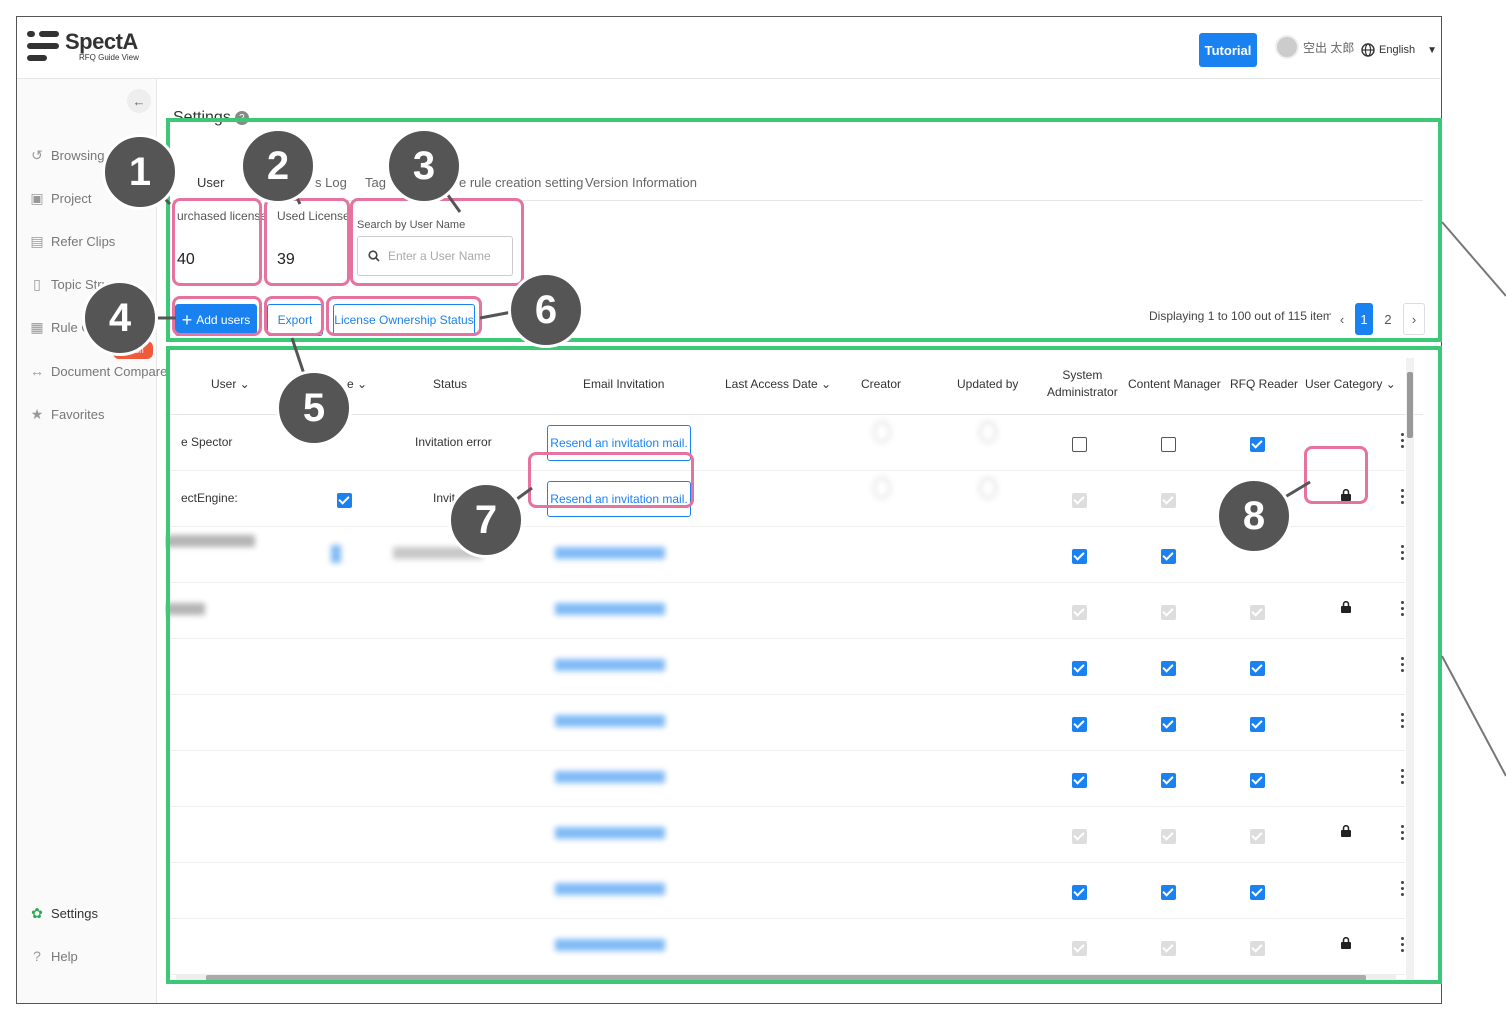 The width and height of the screenshot is (1506, 1019). I want to click on sidebar-item-settings: ✿ Settings, so click(63, 913).